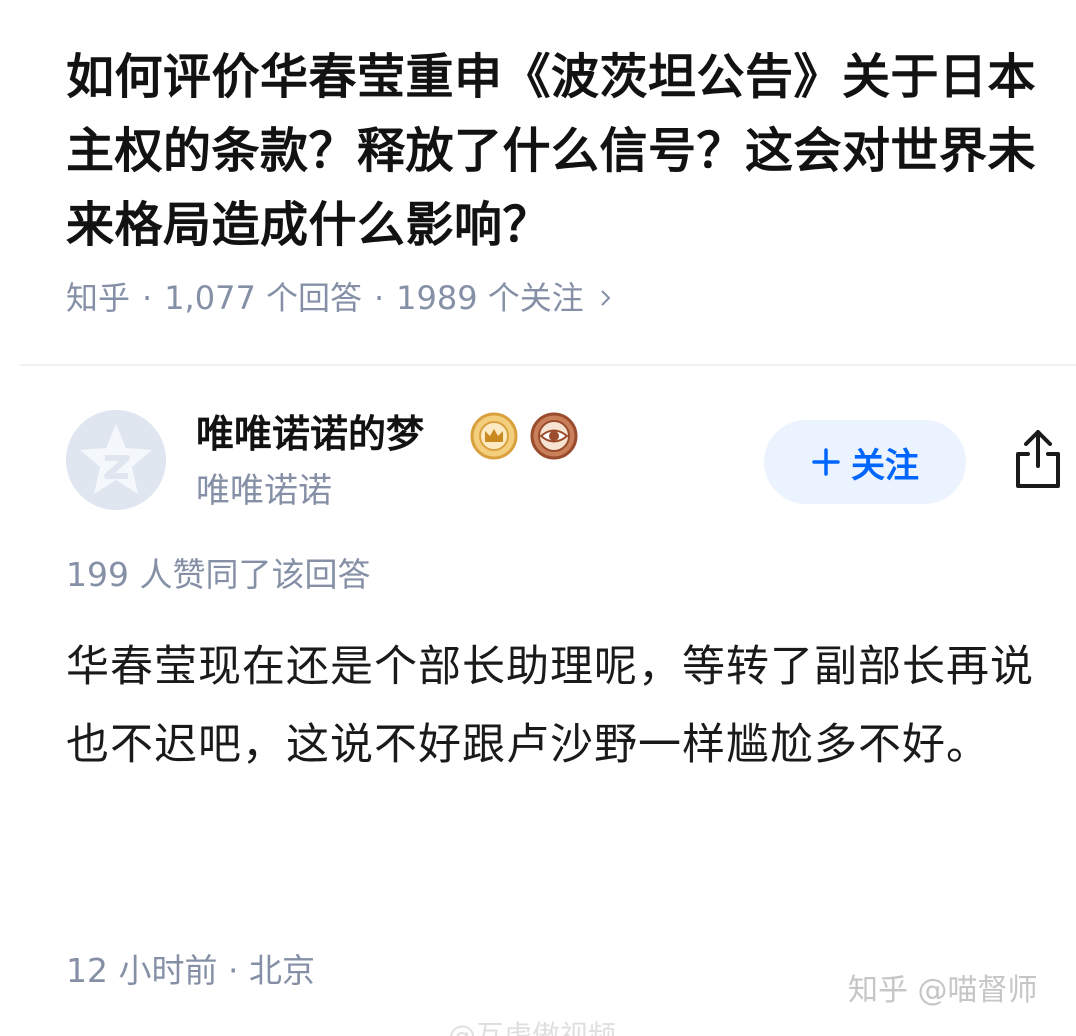 The width and height of the screenshot is (1076, 1036). What do you see at coordinates (885, 465) in the screenshot?
I see `follow-label: 关注` at bounding box center [885, 465].